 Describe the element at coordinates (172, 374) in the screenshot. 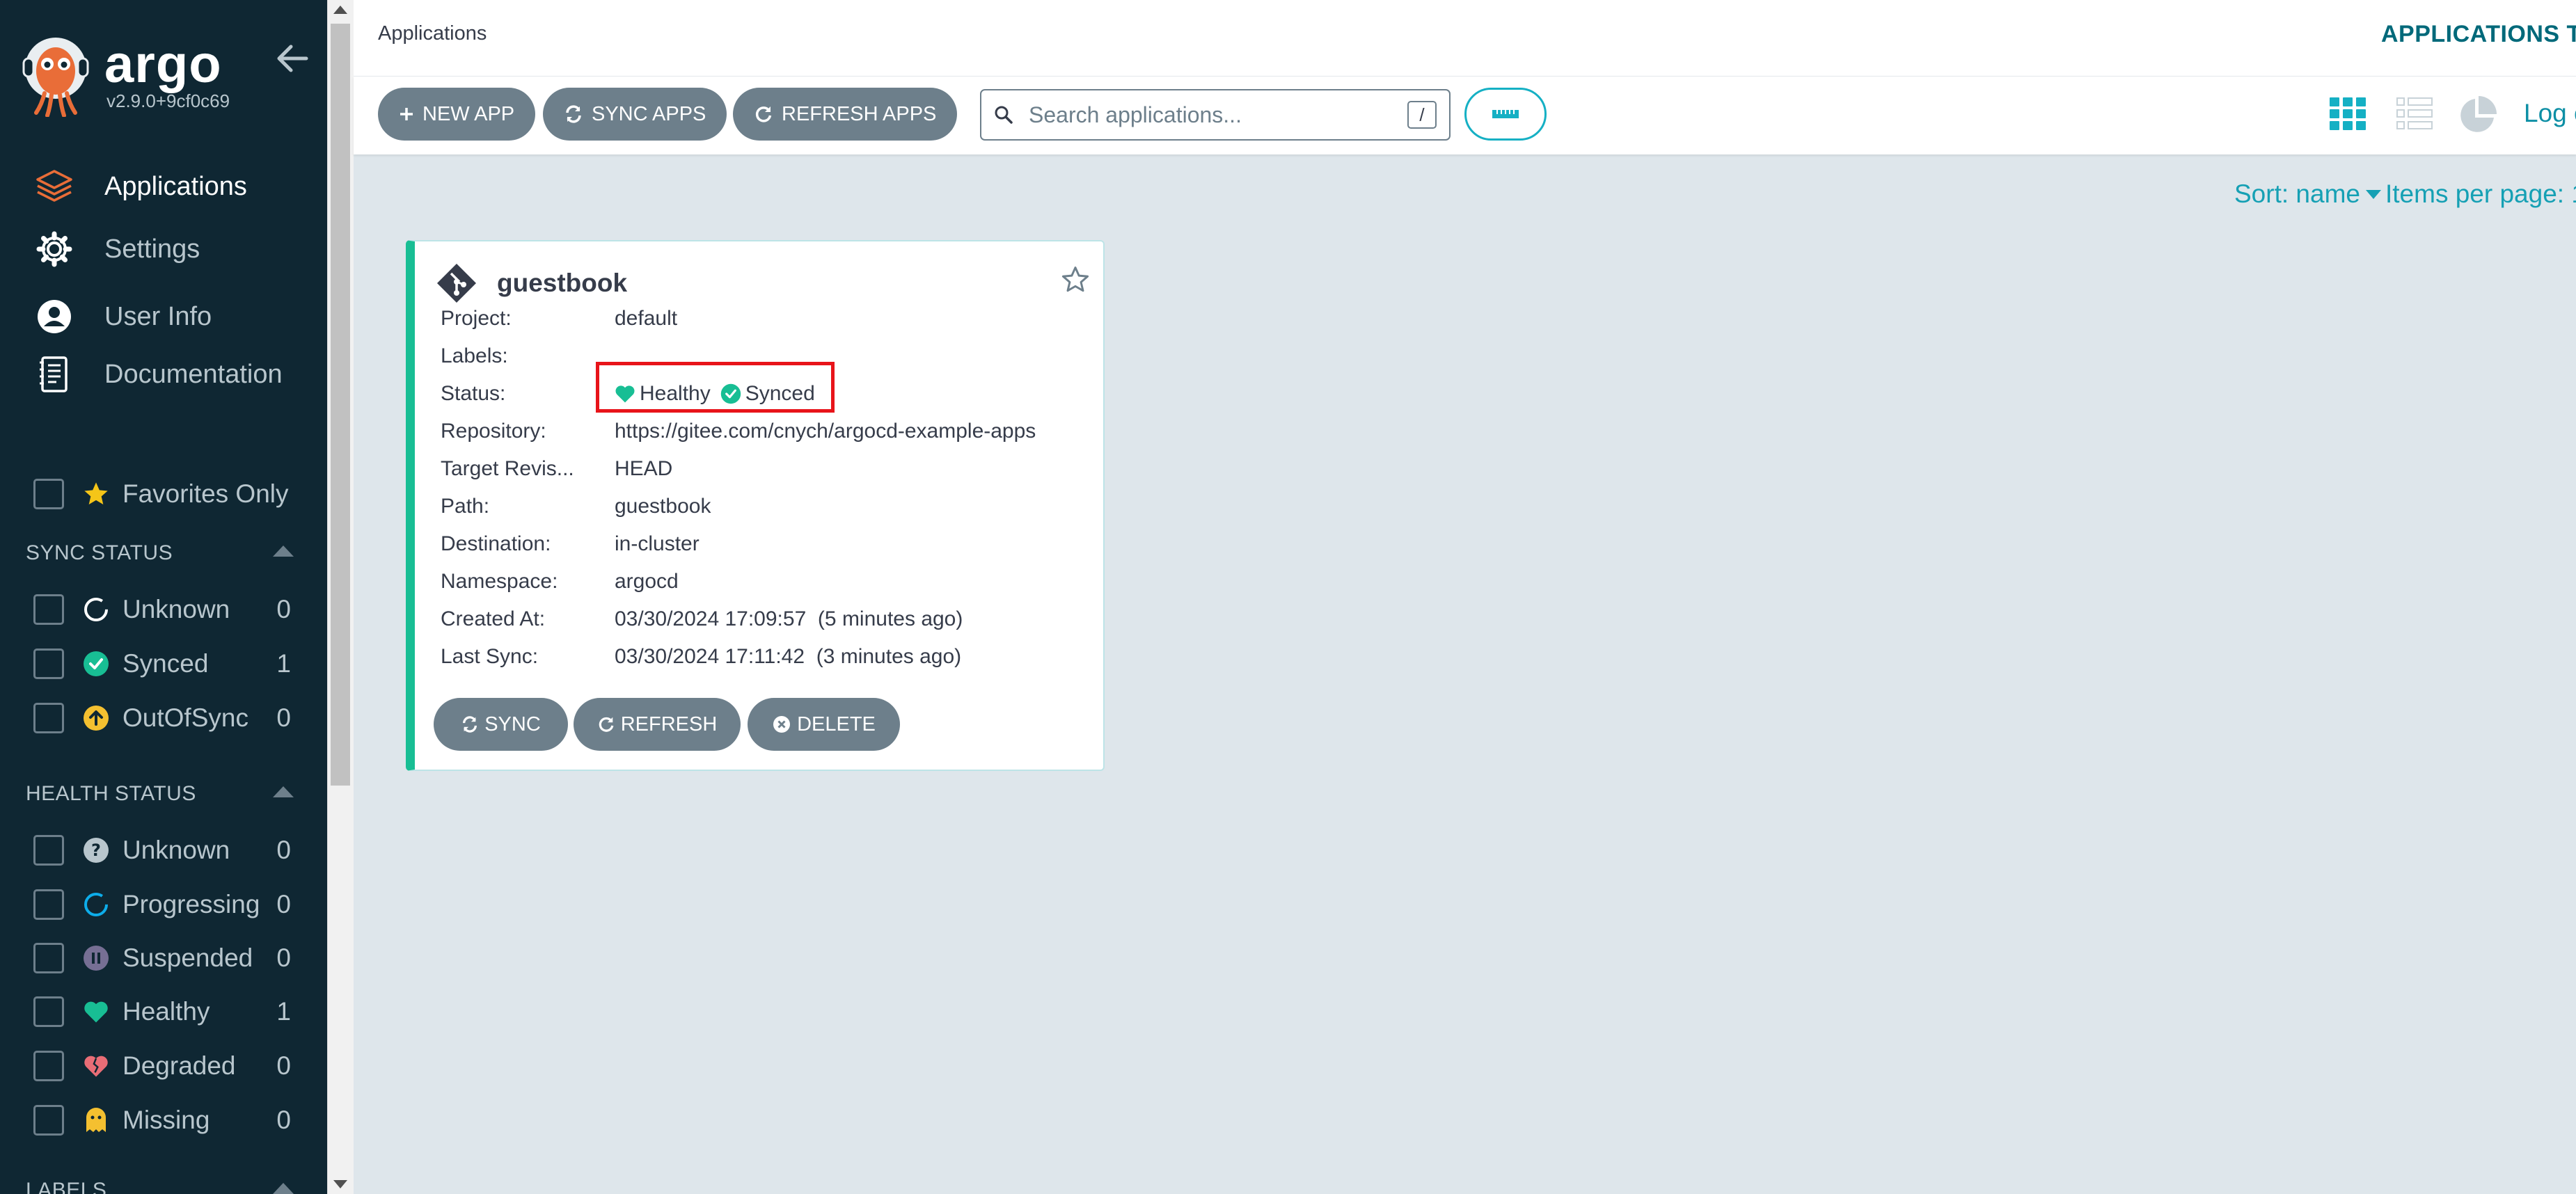

I see `nav-documentation: Documentation` at that location.